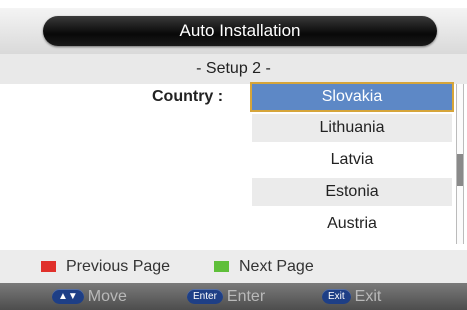 This screenshot has width=467, height=310. What do you see at coordinates (118, 266) in the screenshot?
I see `previous-page-label: Previous Page` at bounding box center [118, 266].